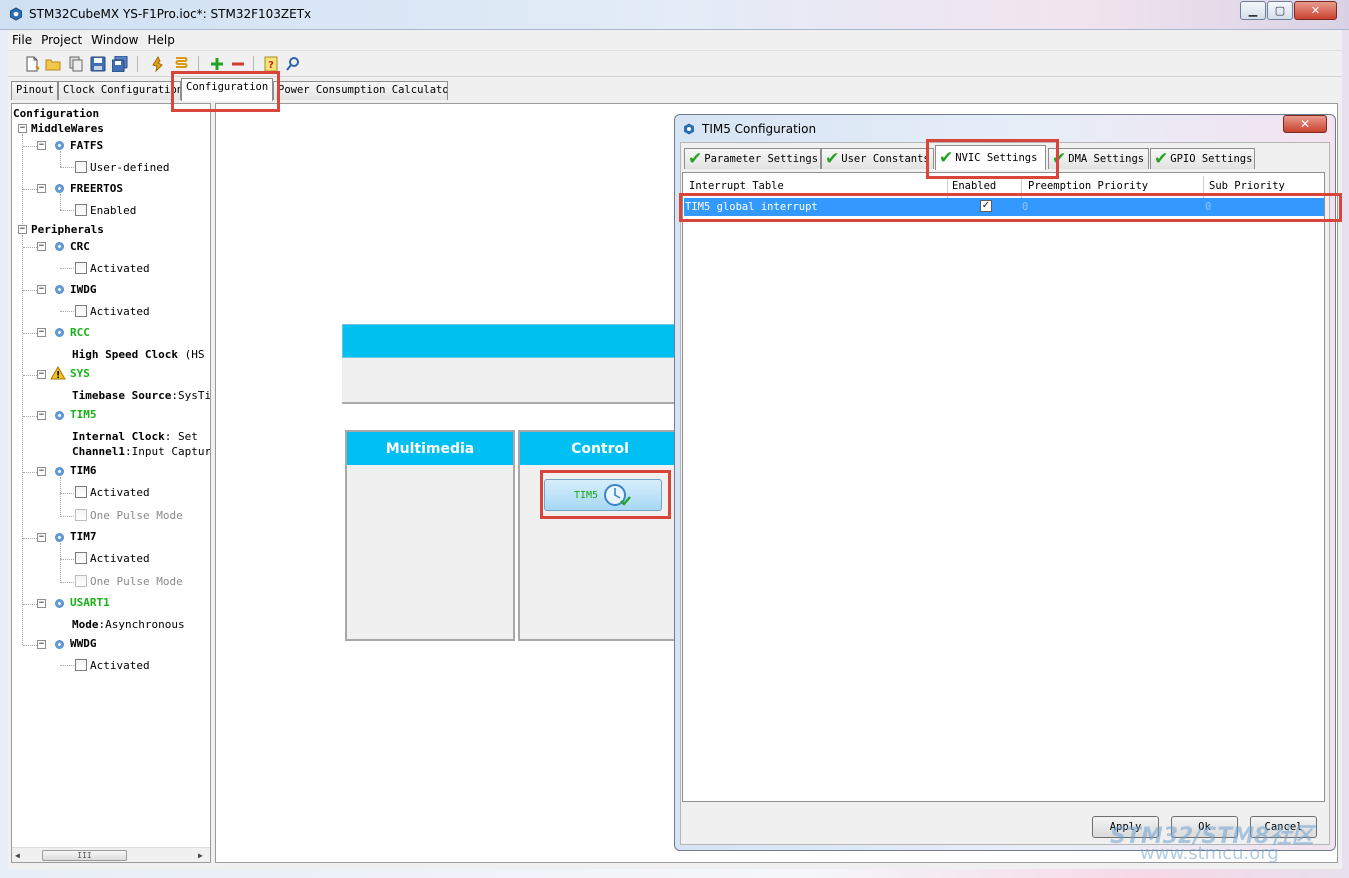  What do you see at coordinates (1280, 10) in the screenshot?
I see `maximize-button: ▢` at bounding box center [1280, 10].